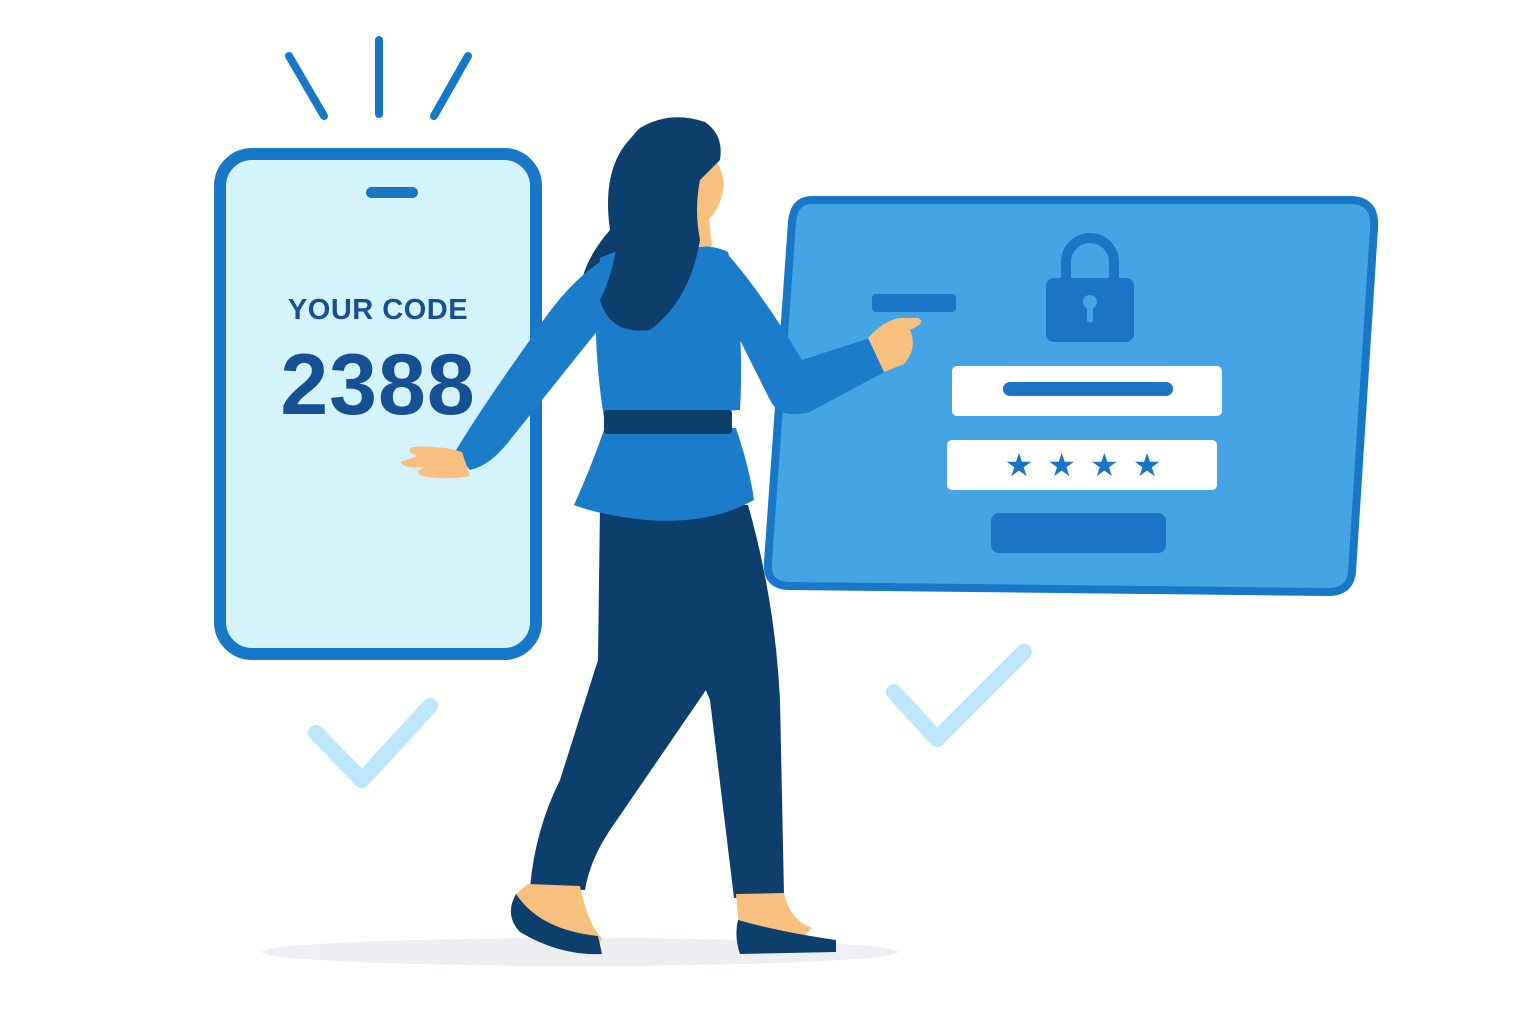 The image size is (1536, 1024). What do you see at coordinates (668, 422) in the screenshot?
I see `belt` at bounding box center [668, 422].